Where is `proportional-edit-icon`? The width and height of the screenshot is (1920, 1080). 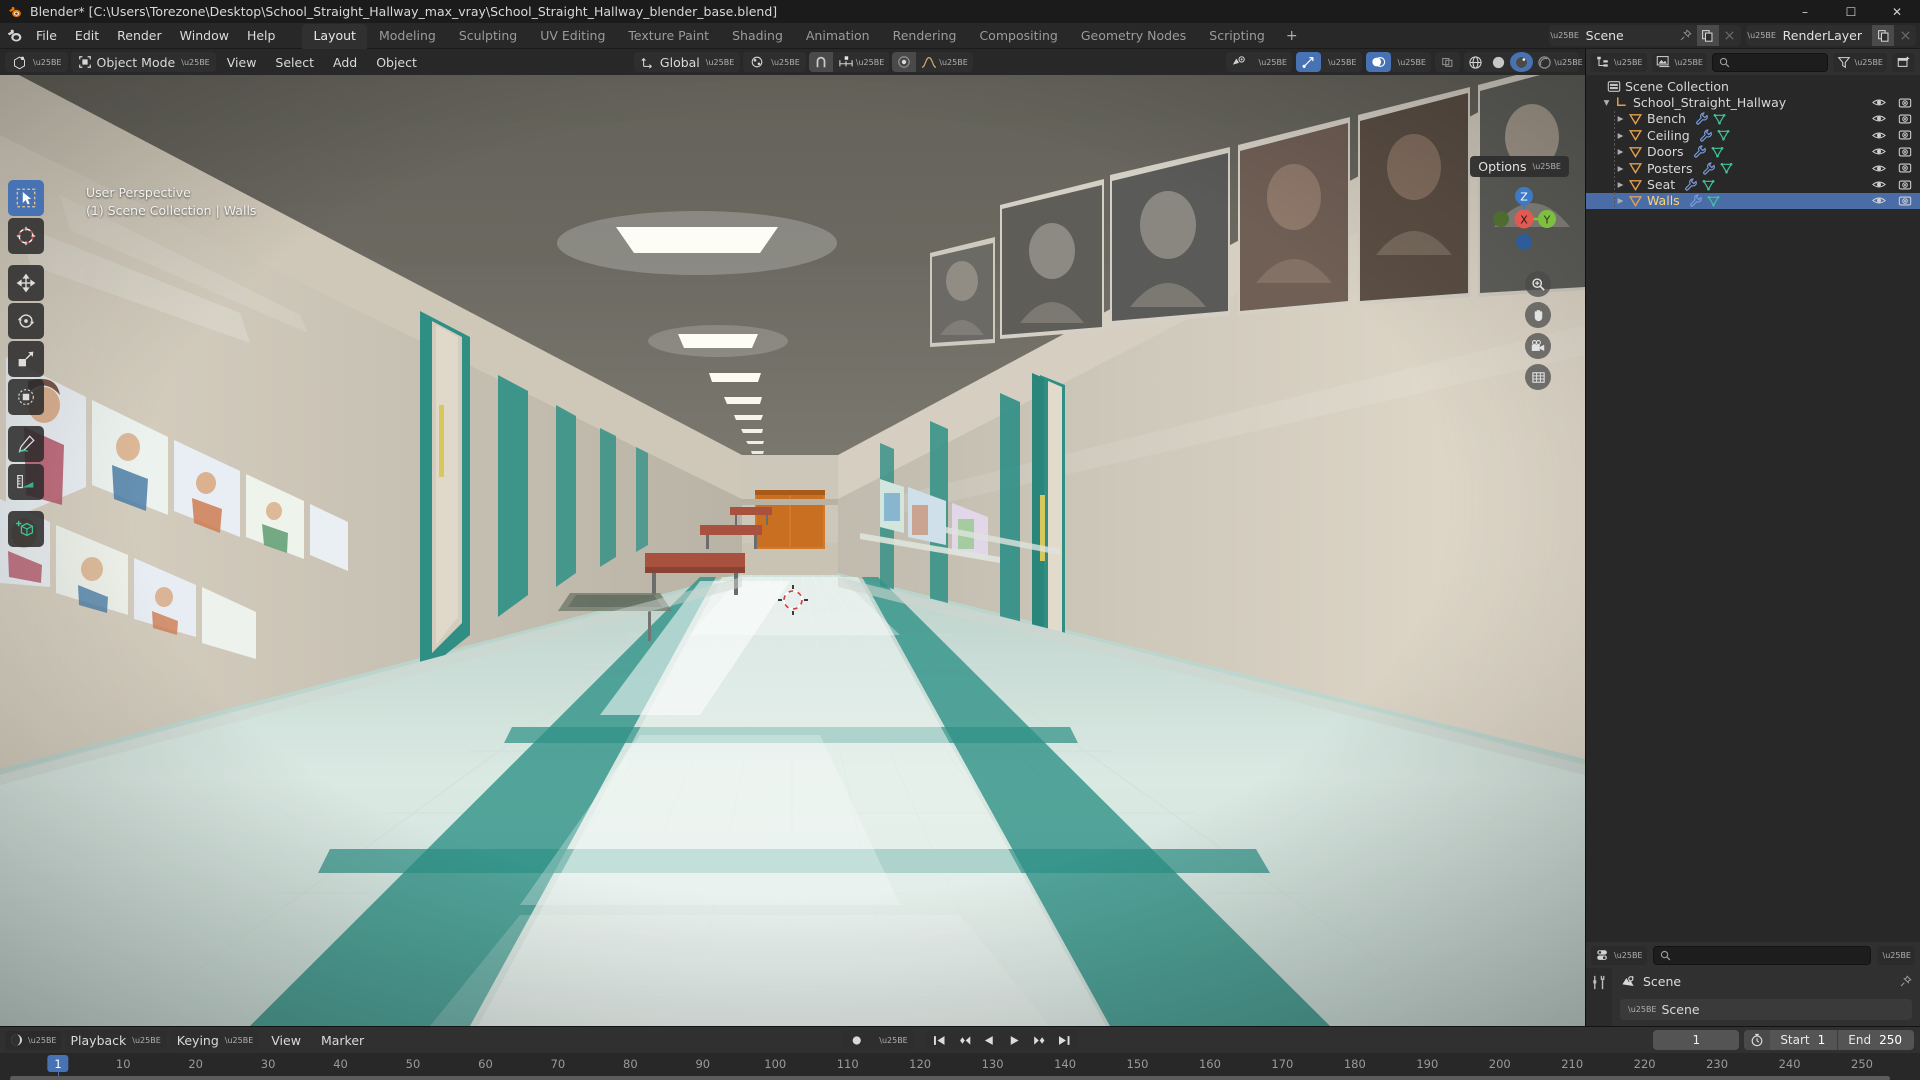 proportional-edit-icon is located at coordinates (904, 62).